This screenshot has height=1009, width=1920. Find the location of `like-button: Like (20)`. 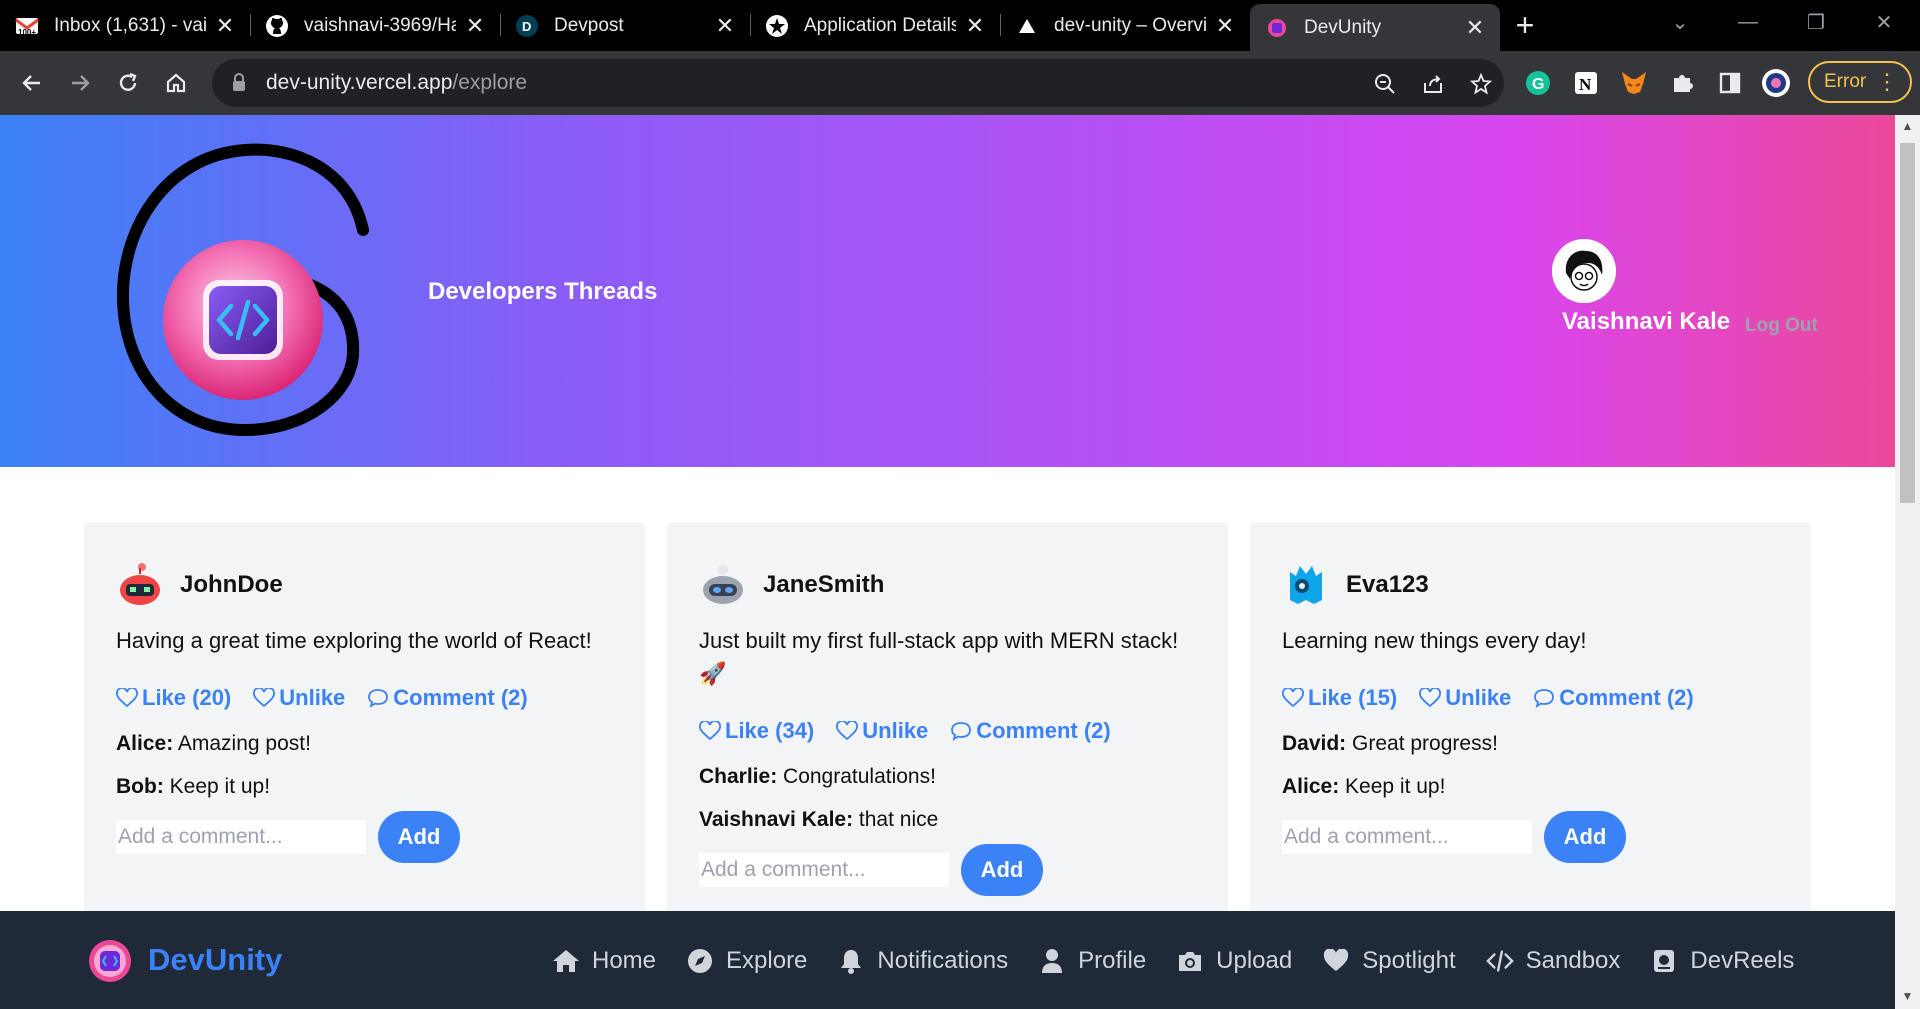

like-button: Like (20) is located at coordinates (173, 698).